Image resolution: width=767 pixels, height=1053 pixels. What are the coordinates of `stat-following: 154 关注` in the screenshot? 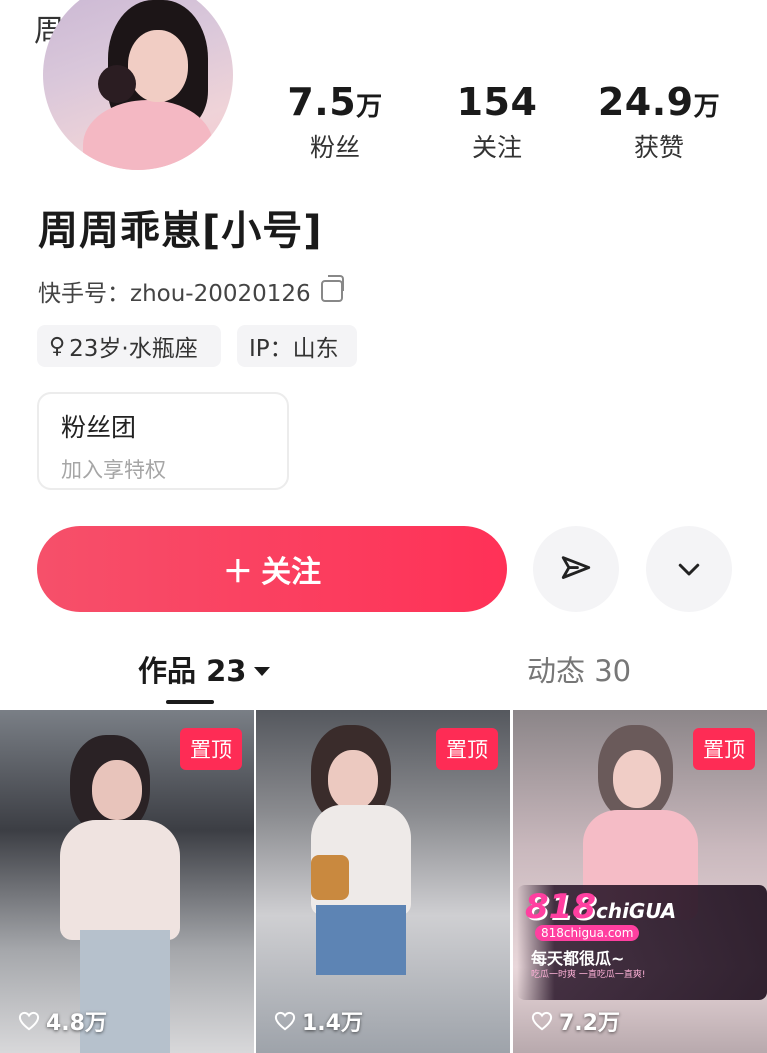 It's located at (497, 122).